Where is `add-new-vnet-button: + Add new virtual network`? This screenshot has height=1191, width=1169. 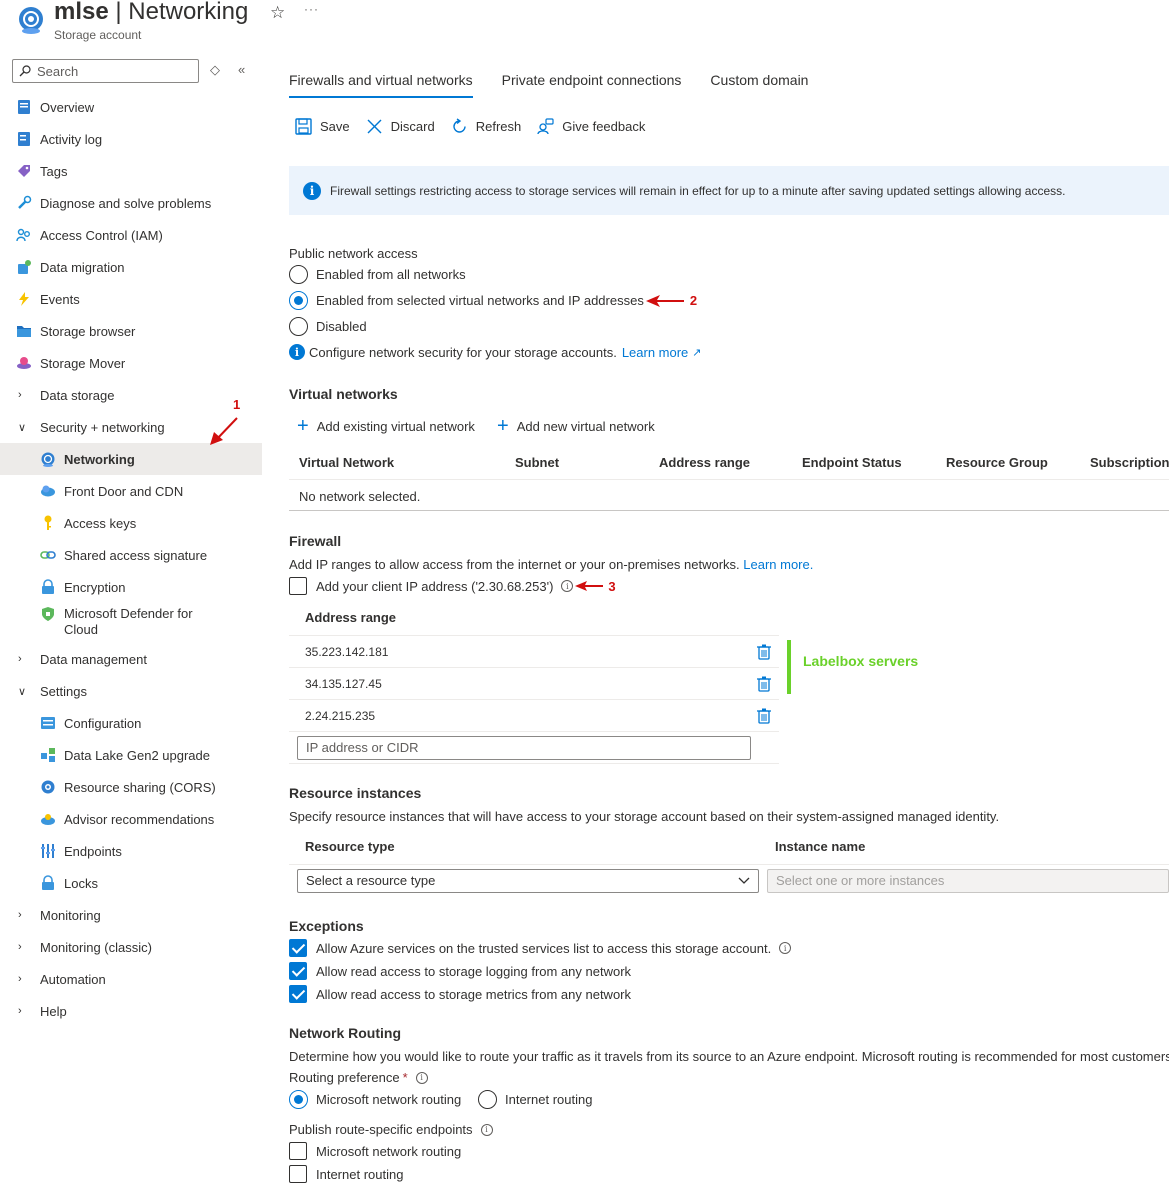
add-new-vnet-button: + Add new virtual network is located at coordinates (576, 426).